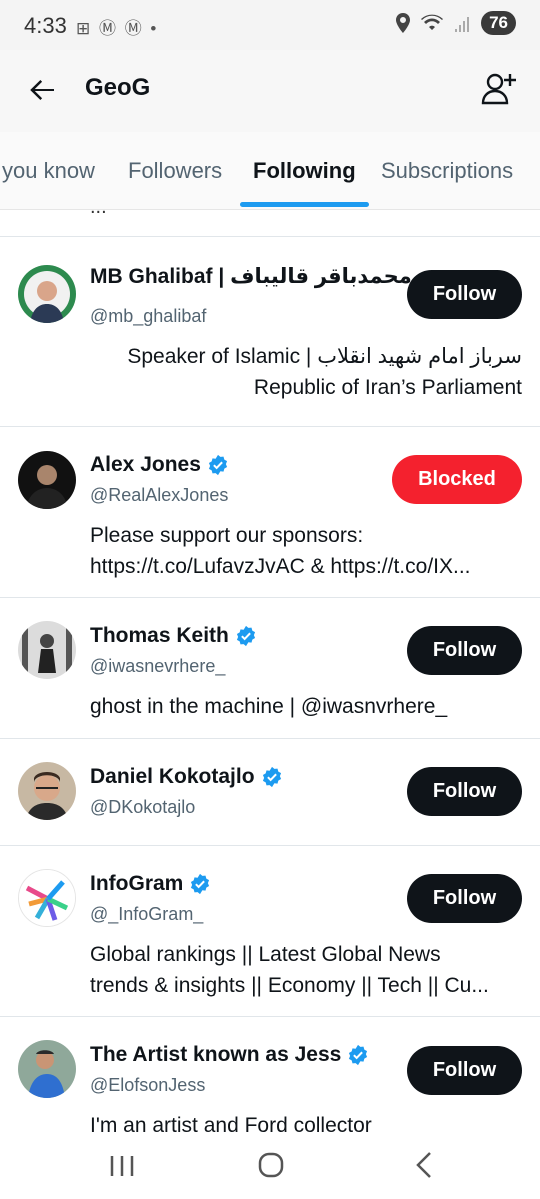 The width and height of the screenshot is (540, 1199). I want to click on name-row: InfoGram, so click(150, 884).